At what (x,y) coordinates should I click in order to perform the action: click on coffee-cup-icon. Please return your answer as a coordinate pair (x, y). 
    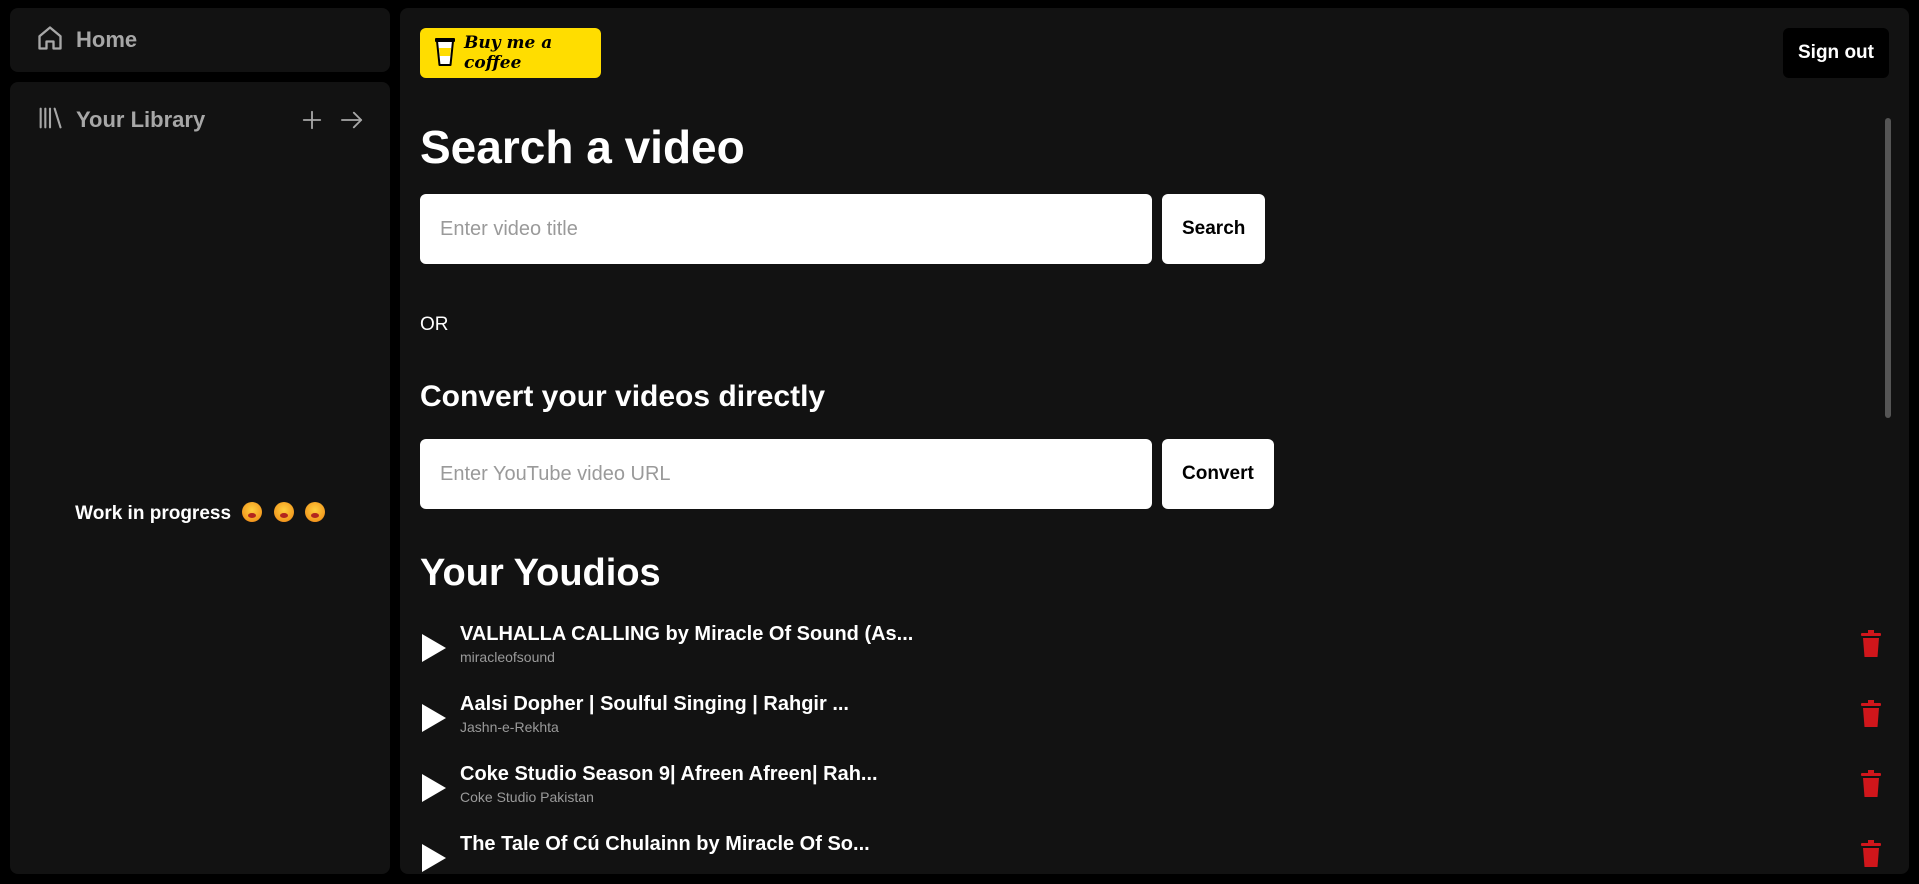
    Looking at the image, I should click on (445, 53).